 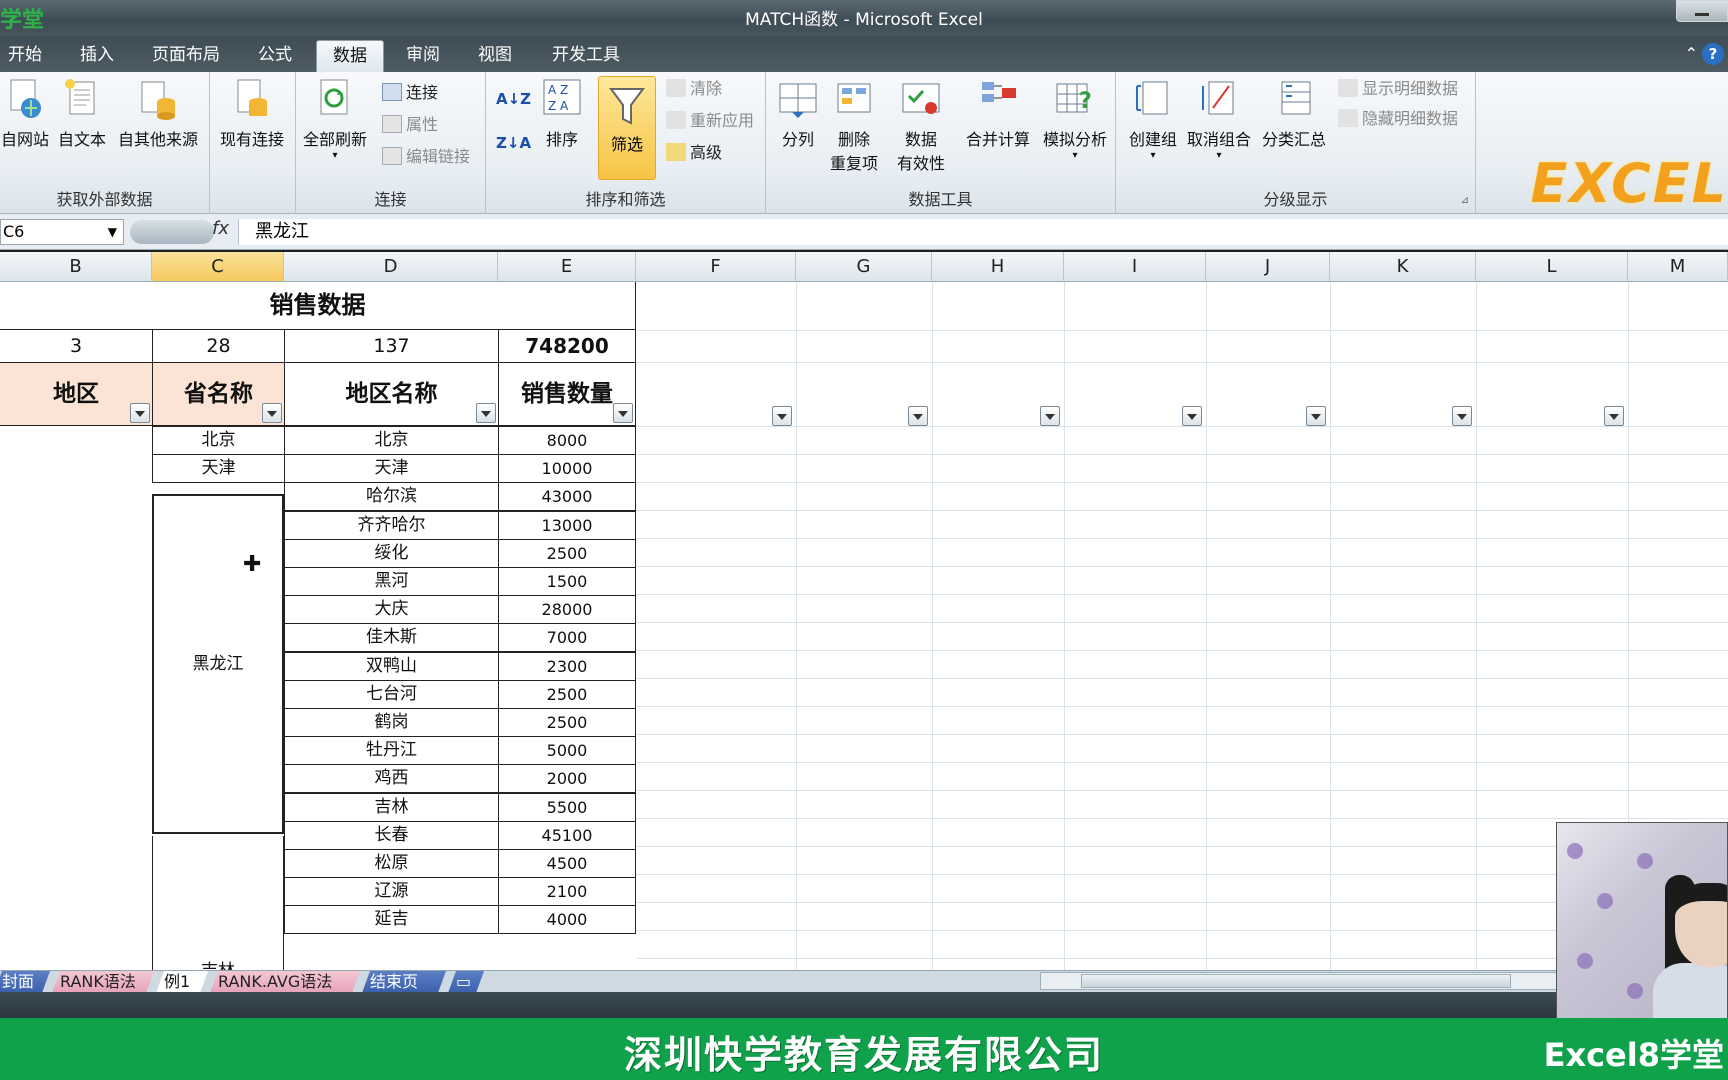 What do you see at coordinates (218, 440) in the screenshot?
I see `province-cell: 北京` at bounding box center [218, 440].